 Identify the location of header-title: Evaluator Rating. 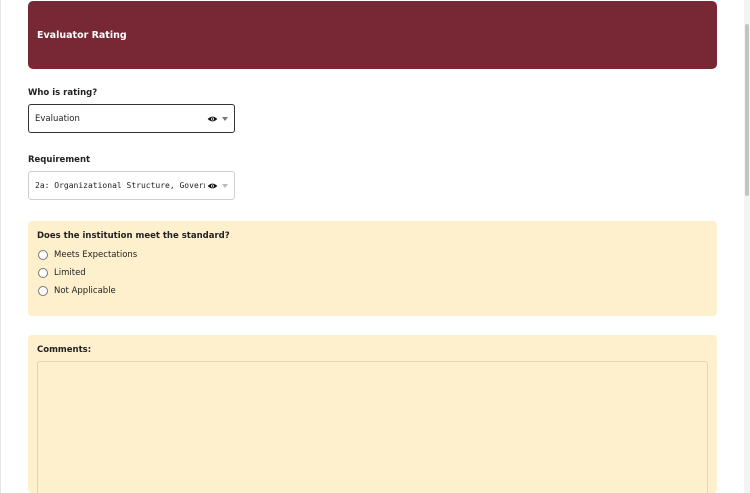
(82, 35).